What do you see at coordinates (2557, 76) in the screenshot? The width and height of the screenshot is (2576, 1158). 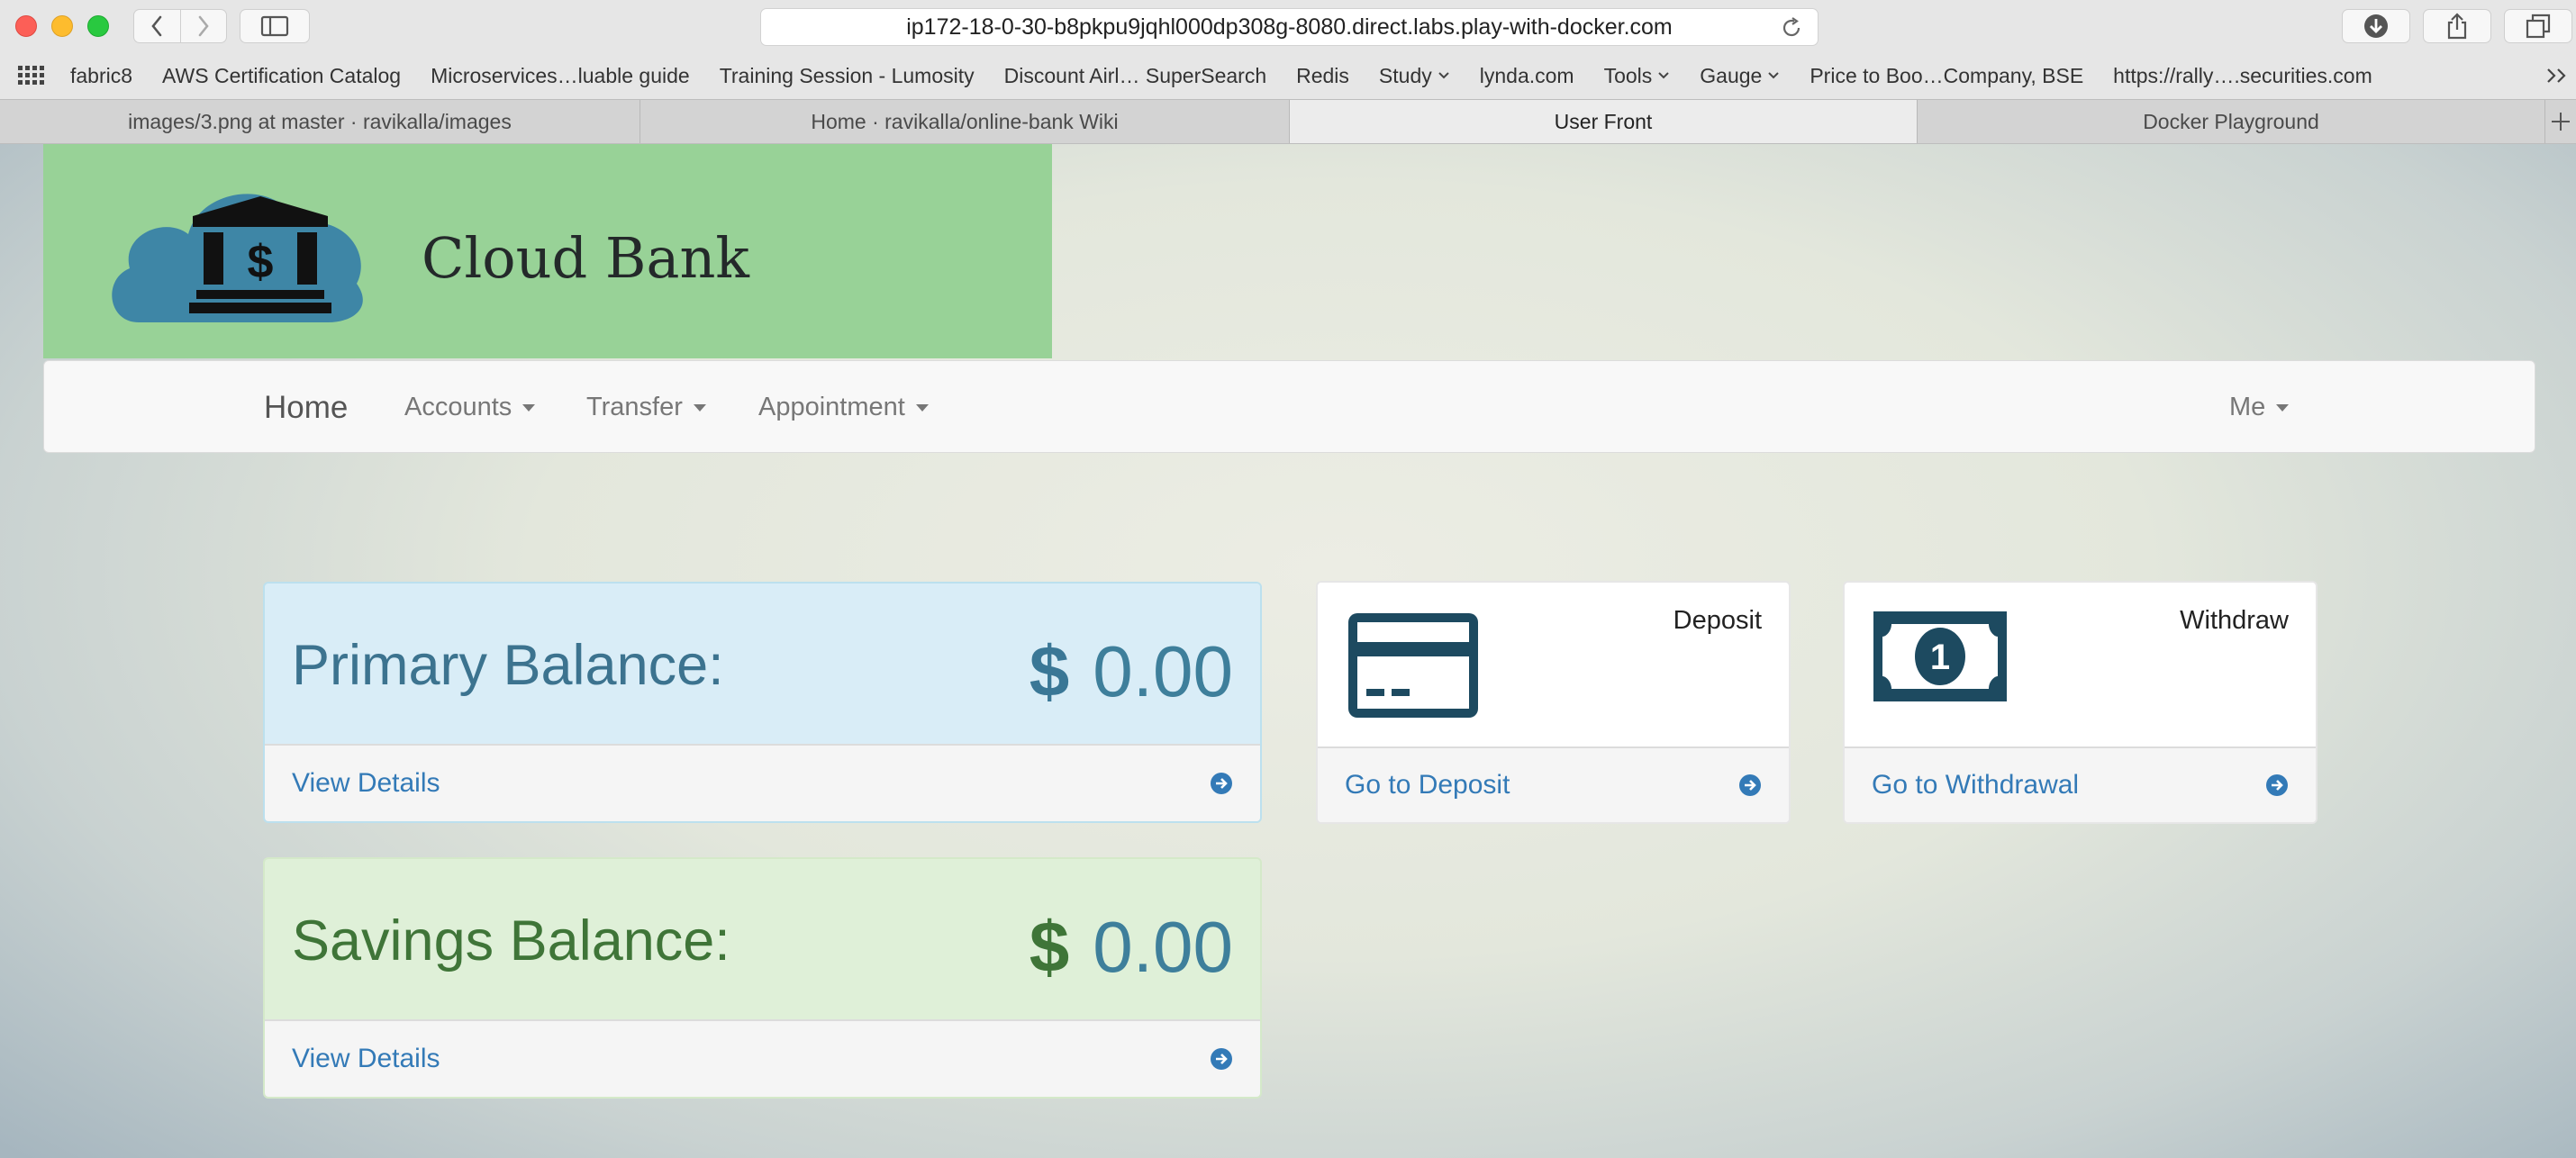 I see `more-bookmarks-icon` at bounding box center [2557, 76].